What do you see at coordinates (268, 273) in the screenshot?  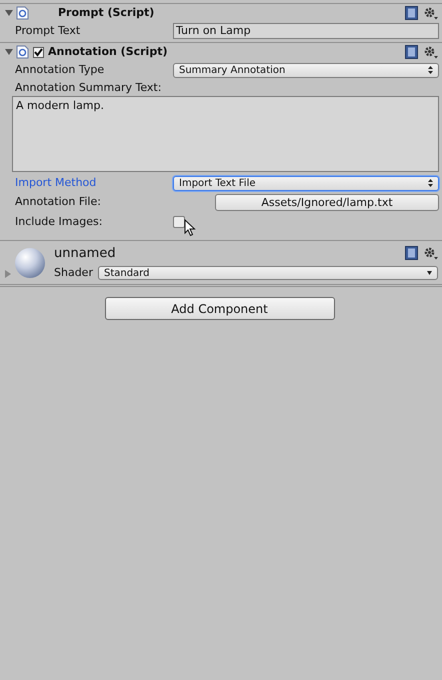 I see `shader-dropdown: Standard` at bounding box center [268, 273].